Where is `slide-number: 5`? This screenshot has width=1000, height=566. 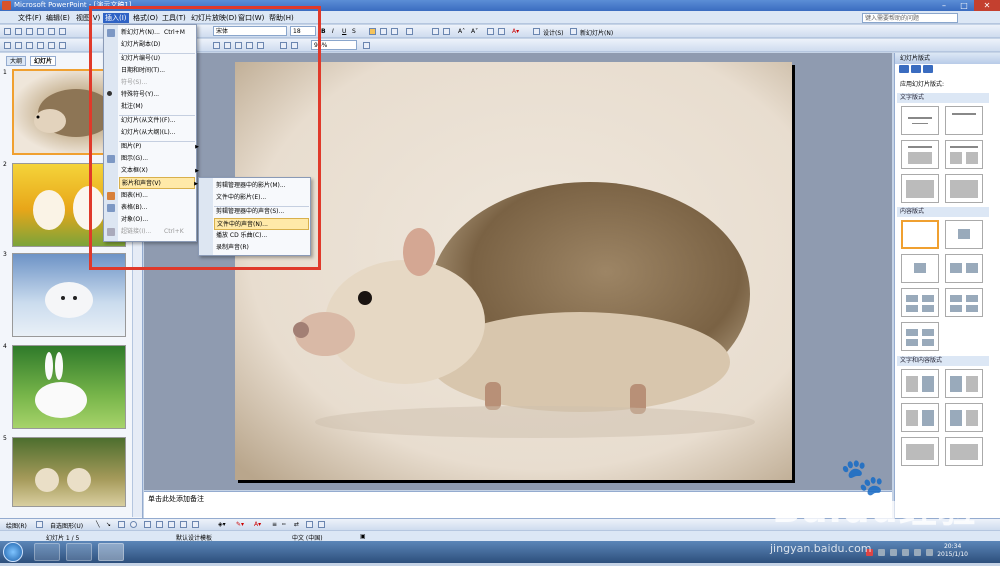 slide-number: 5 is located at coordinates (5, 438).